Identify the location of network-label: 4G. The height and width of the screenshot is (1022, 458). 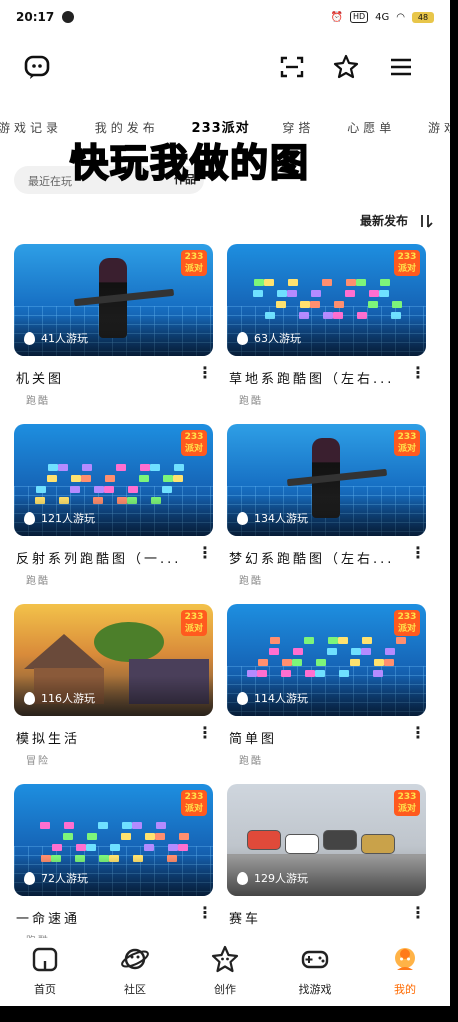
(382, 17).